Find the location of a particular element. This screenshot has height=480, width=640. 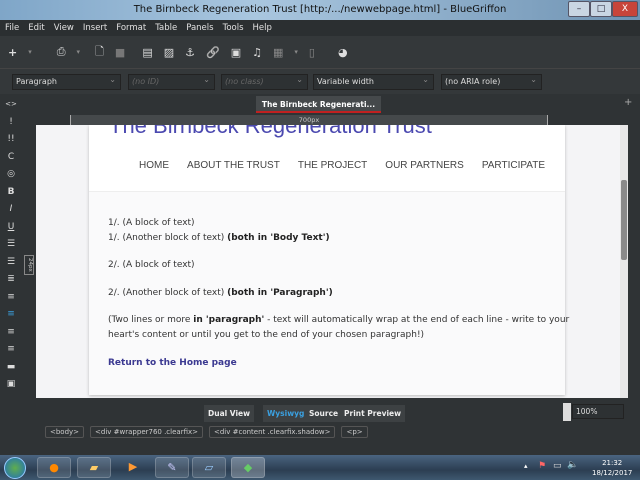

italic-icon: I is located at coordinates (11, 210).